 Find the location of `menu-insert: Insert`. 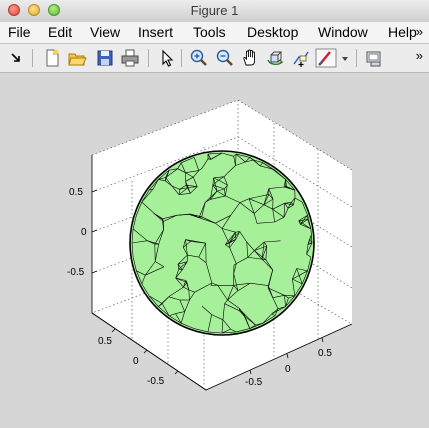

menu-insert: Insert is located at coordinates (155, 32).